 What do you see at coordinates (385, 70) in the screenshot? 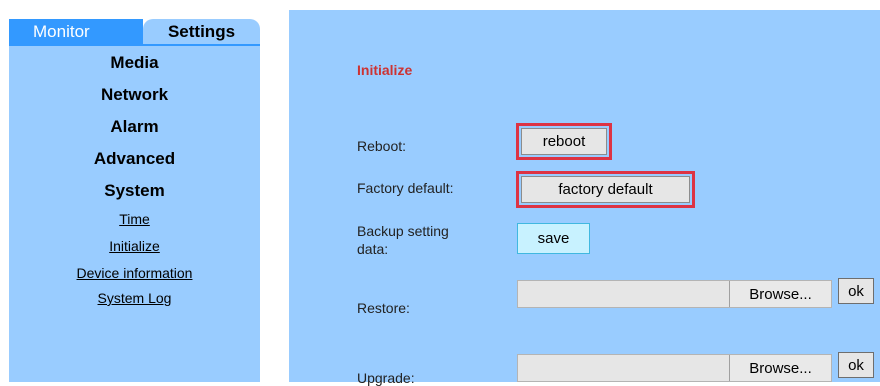
I see `section-title: Initialize` at bounding box center [385, 70].